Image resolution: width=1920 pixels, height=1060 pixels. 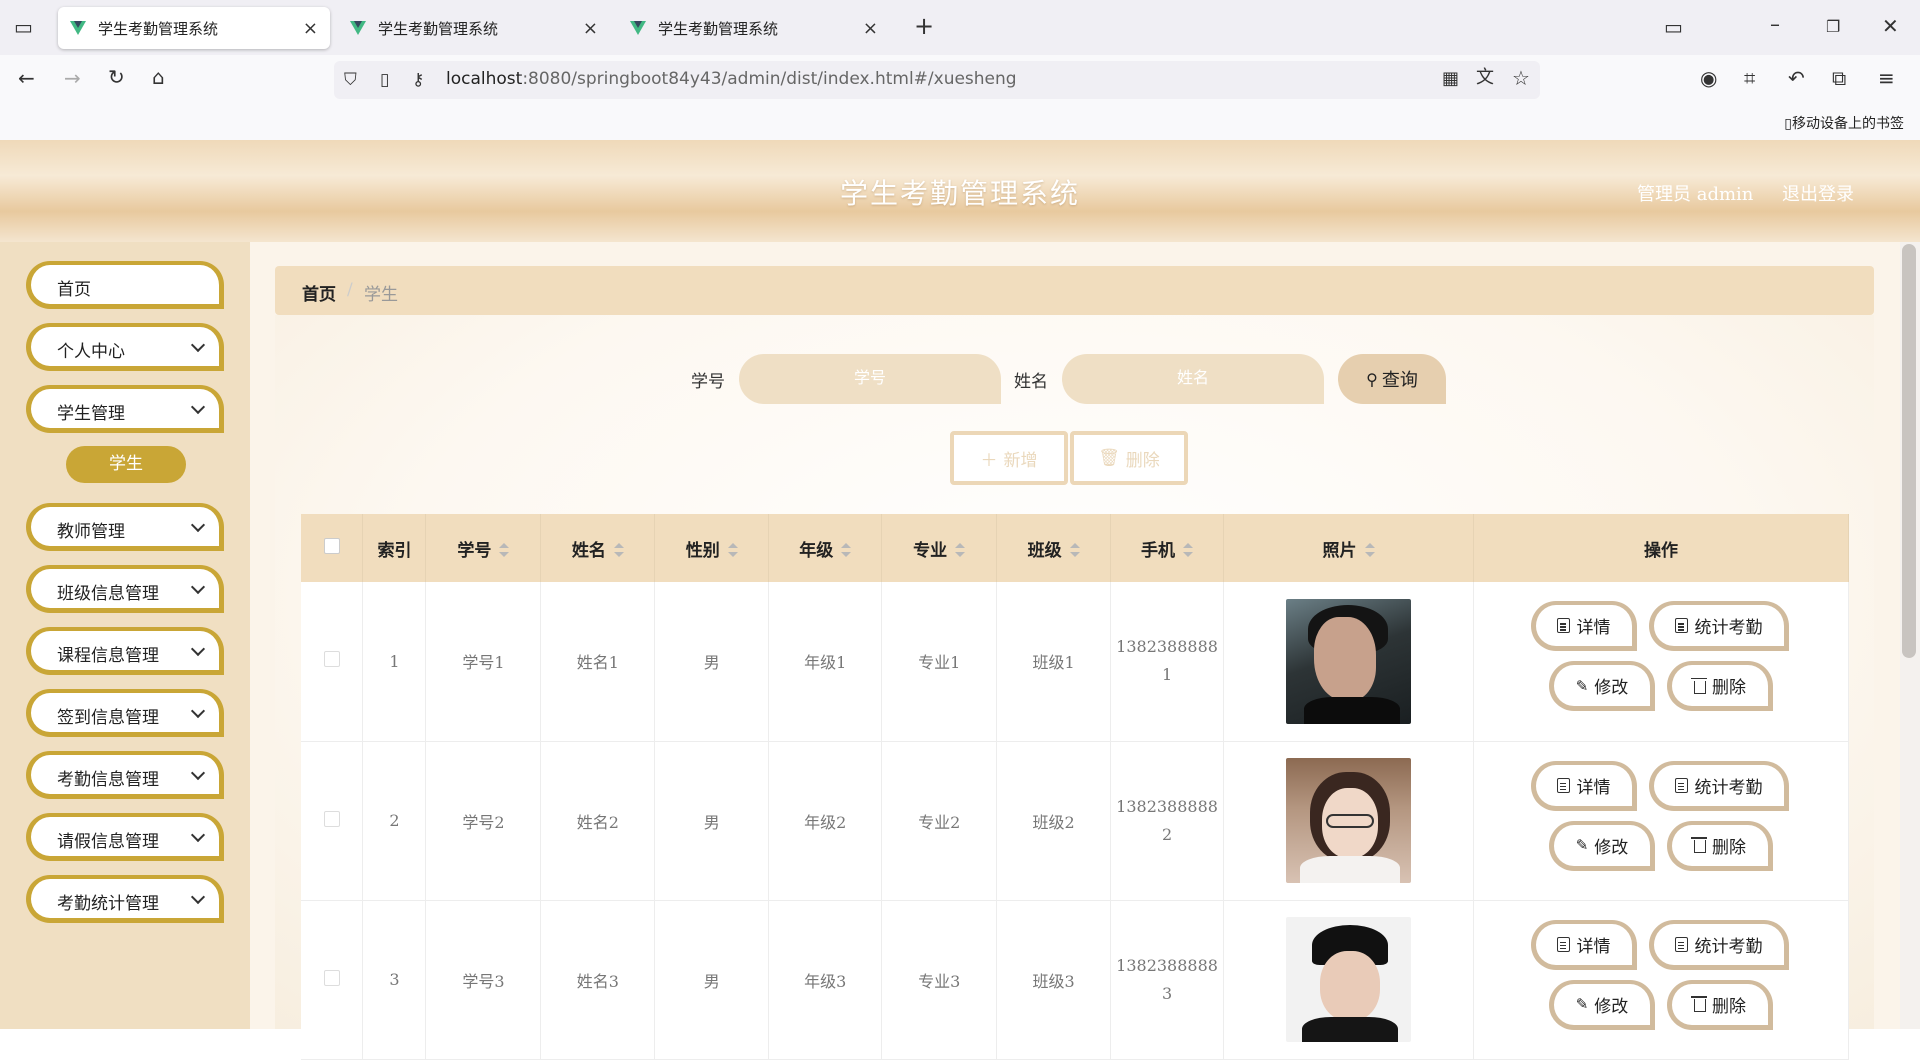 What do you see at coordinates (125, 651) in the screenshot?
I see `sidebar-item-course-mgmt: 课程信息管理` at bounding box center [125, 651].